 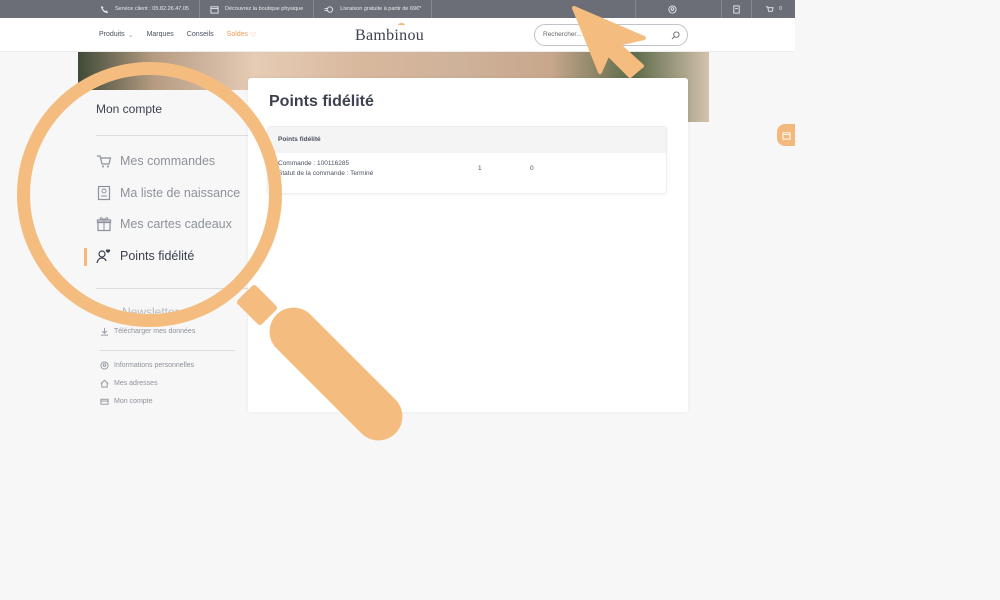 I want to click on sidebar-item-liste-naissance: Ma liste de naissance, so click(x=168, y=193).